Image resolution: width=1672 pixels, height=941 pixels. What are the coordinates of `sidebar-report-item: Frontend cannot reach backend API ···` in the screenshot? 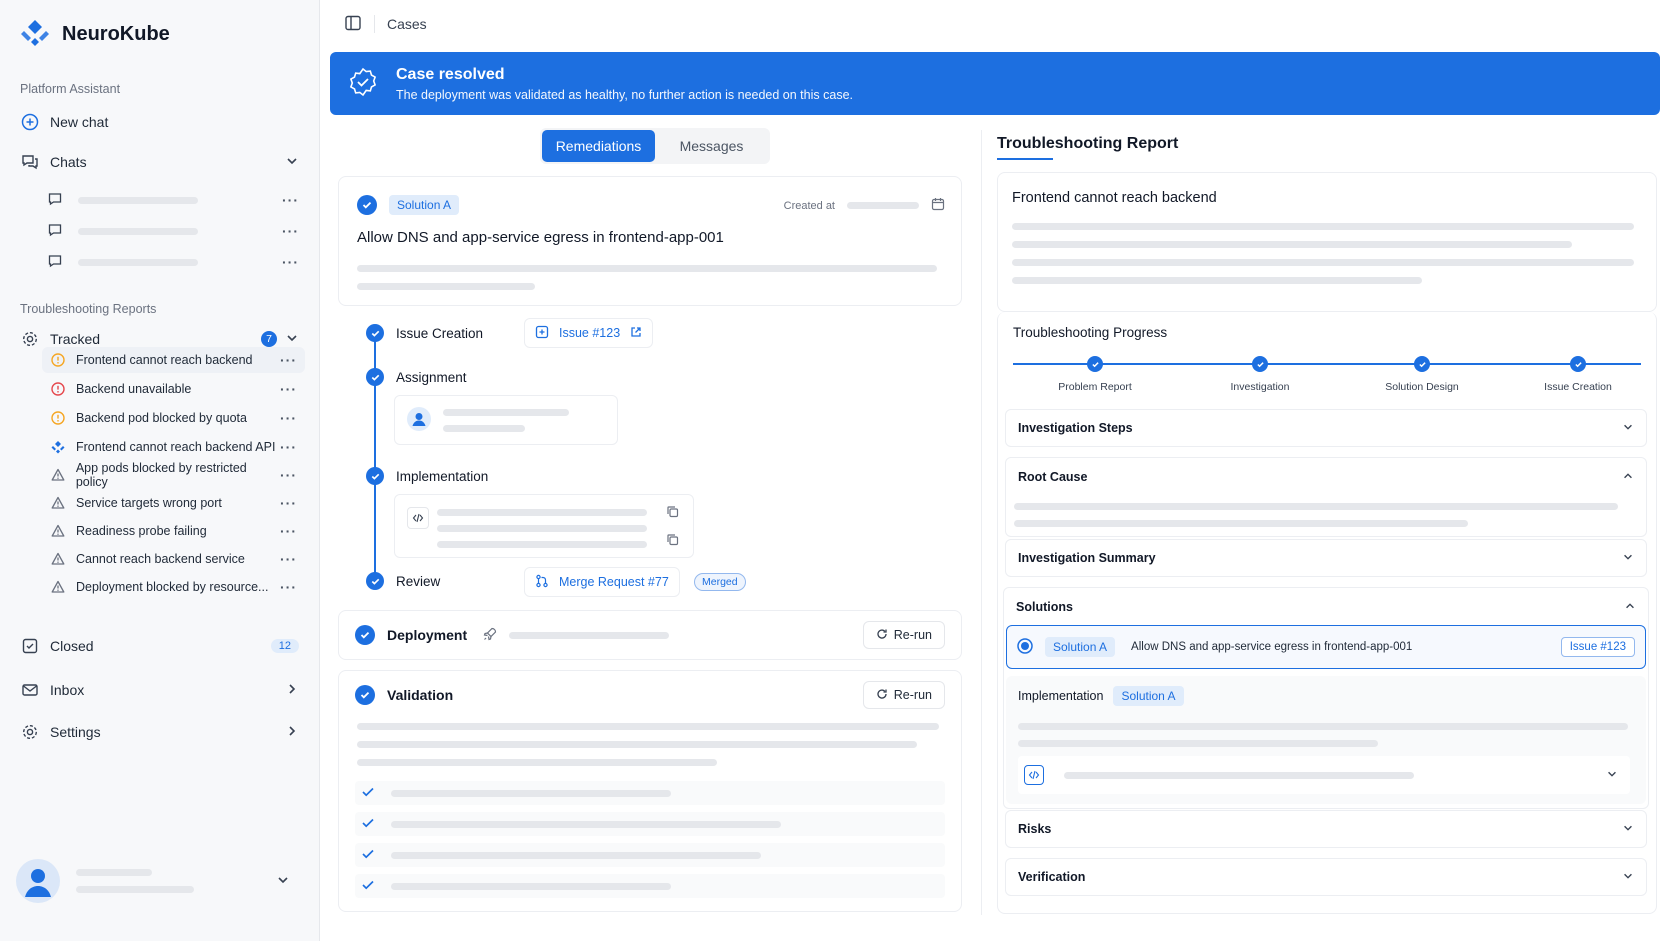 It's located at (173, 447).